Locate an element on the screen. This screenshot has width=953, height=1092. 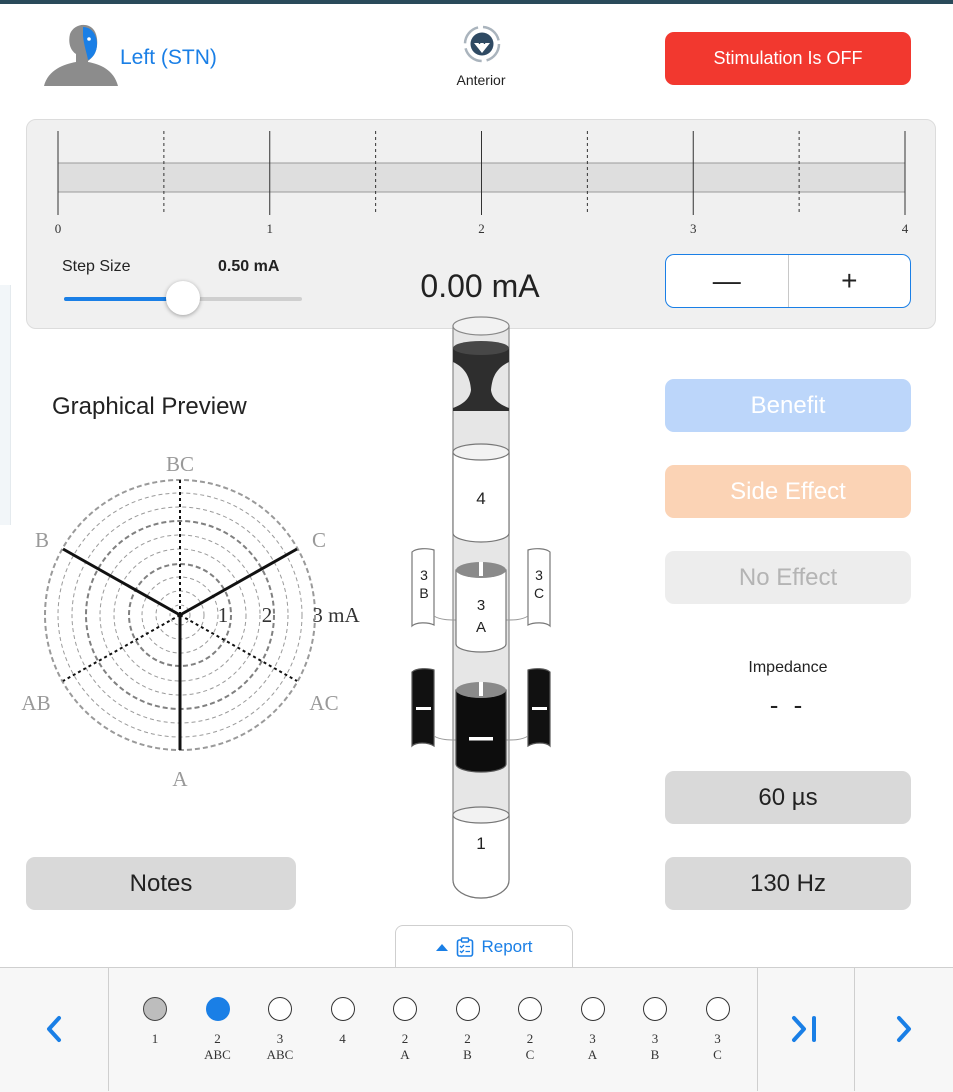
report-label: Report is located at coordinates (507, 946).